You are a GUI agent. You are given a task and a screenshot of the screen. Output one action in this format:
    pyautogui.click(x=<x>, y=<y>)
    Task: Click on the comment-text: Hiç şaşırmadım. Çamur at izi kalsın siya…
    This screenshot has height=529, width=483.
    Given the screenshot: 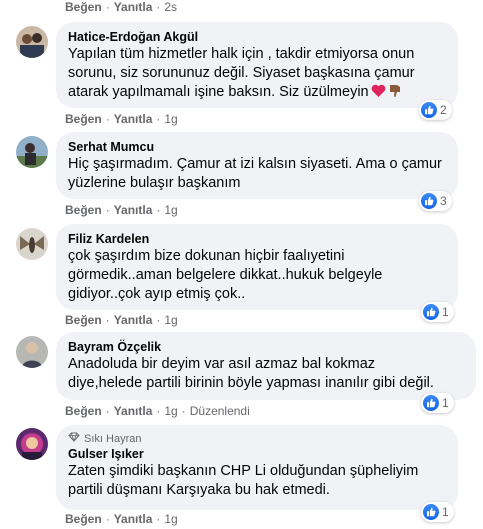 What is the action you would take?
    pyautogui.click(x=255, y=173)
    